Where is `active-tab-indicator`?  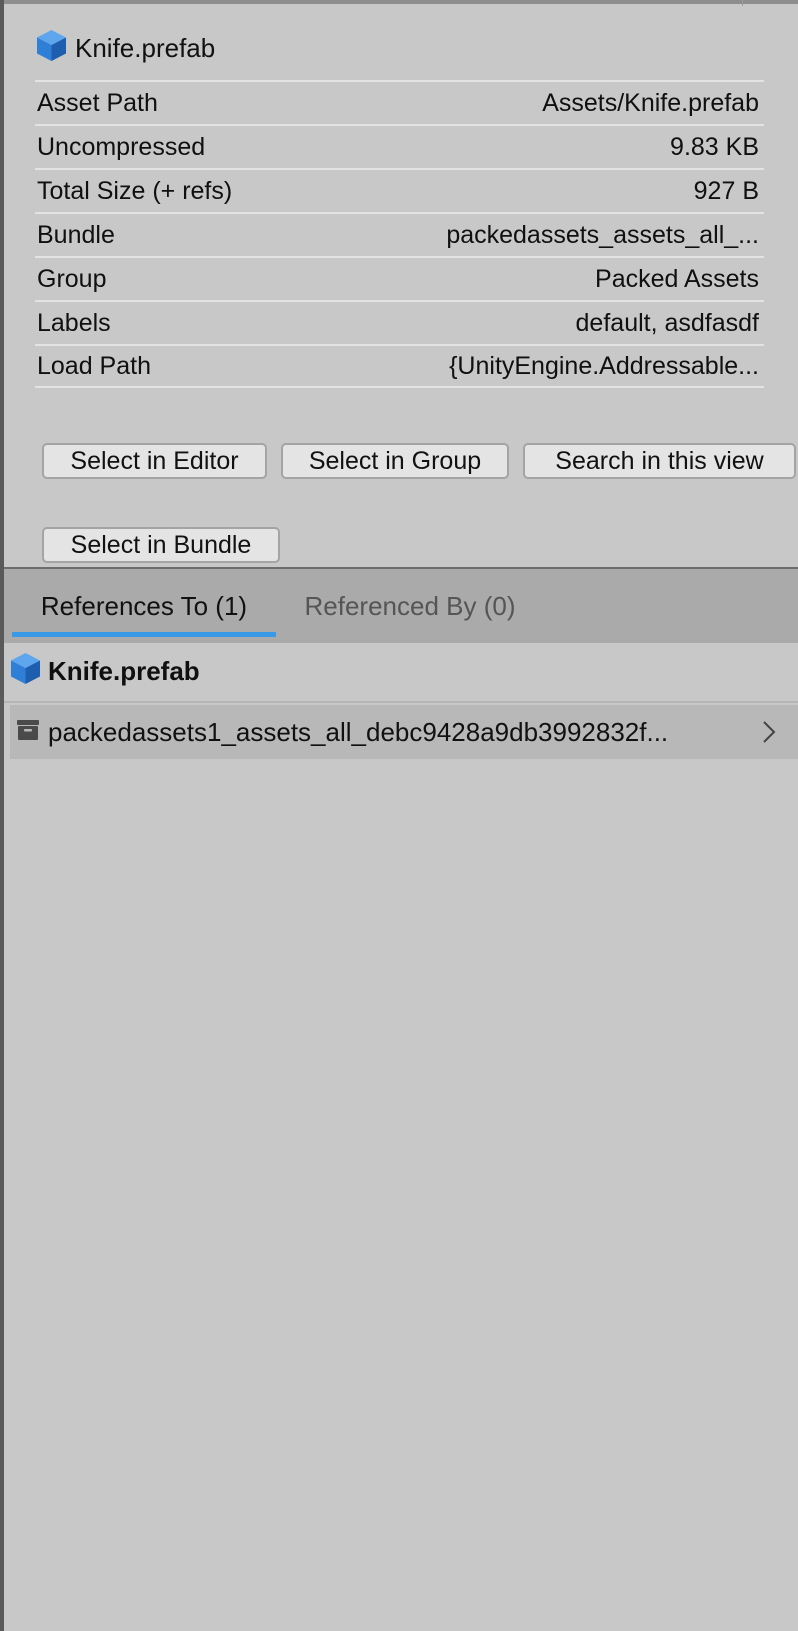
active-tab-indicator is located at coordinates (144, 634).